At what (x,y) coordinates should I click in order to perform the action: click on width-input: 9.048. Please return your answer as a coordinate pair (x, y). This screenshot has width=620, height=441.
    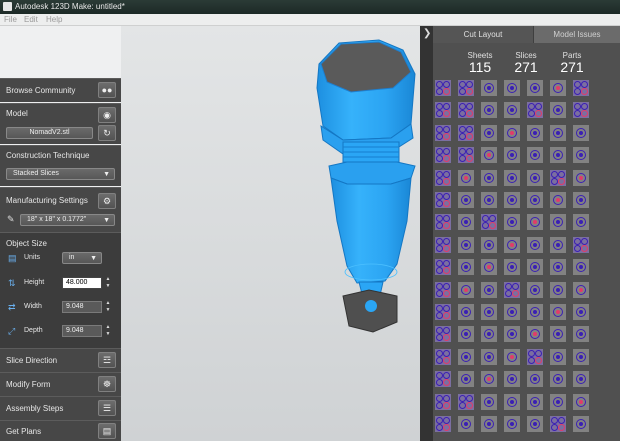
    Looking at the image, I should click on (82, 307).